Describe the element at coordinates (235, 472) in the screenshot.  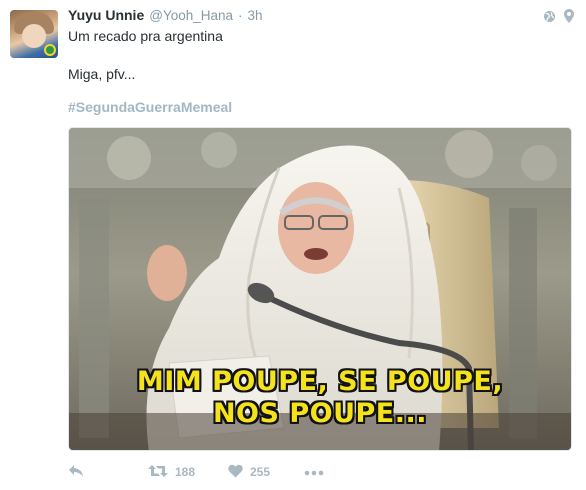
I see `heart-icon` at that location.